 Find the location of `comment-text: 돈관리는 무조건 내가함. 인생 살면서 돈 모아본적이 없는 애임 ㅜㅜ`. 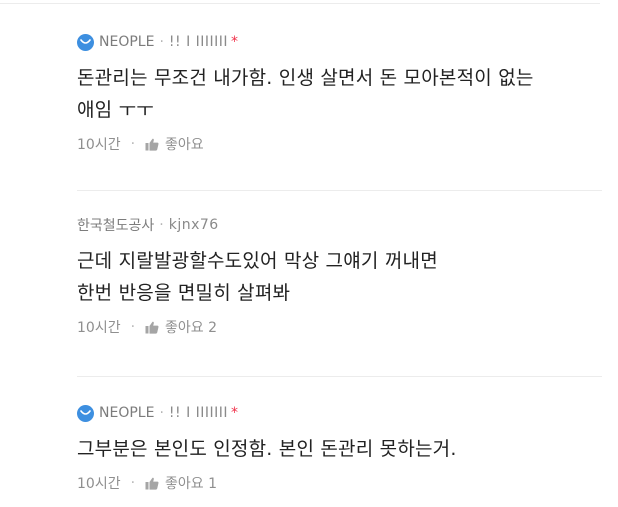

comment-text: 돈관리는 무조건 내가함. 인생 살면서 돈 모아본적이 없는 애임 ㅜㅜ is located at coordinates (339, 94).